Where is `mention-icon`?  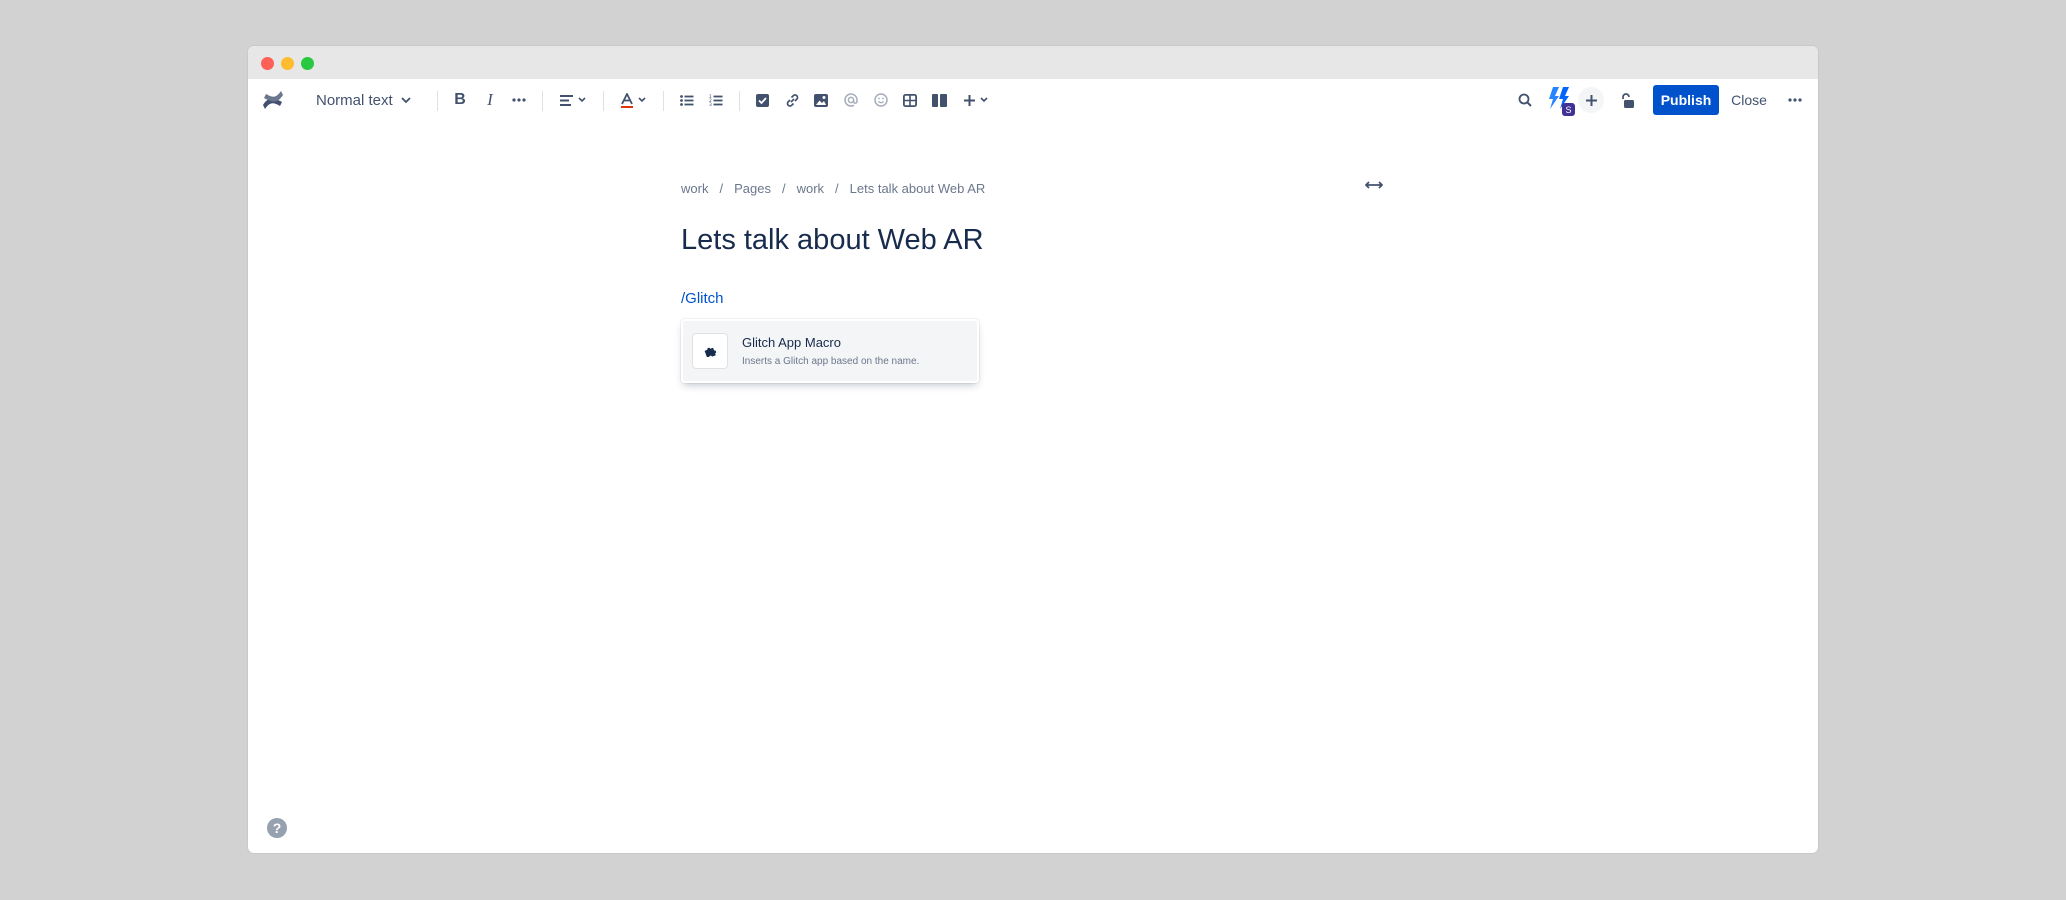
mention-icon is located at coordinates (851, 100).